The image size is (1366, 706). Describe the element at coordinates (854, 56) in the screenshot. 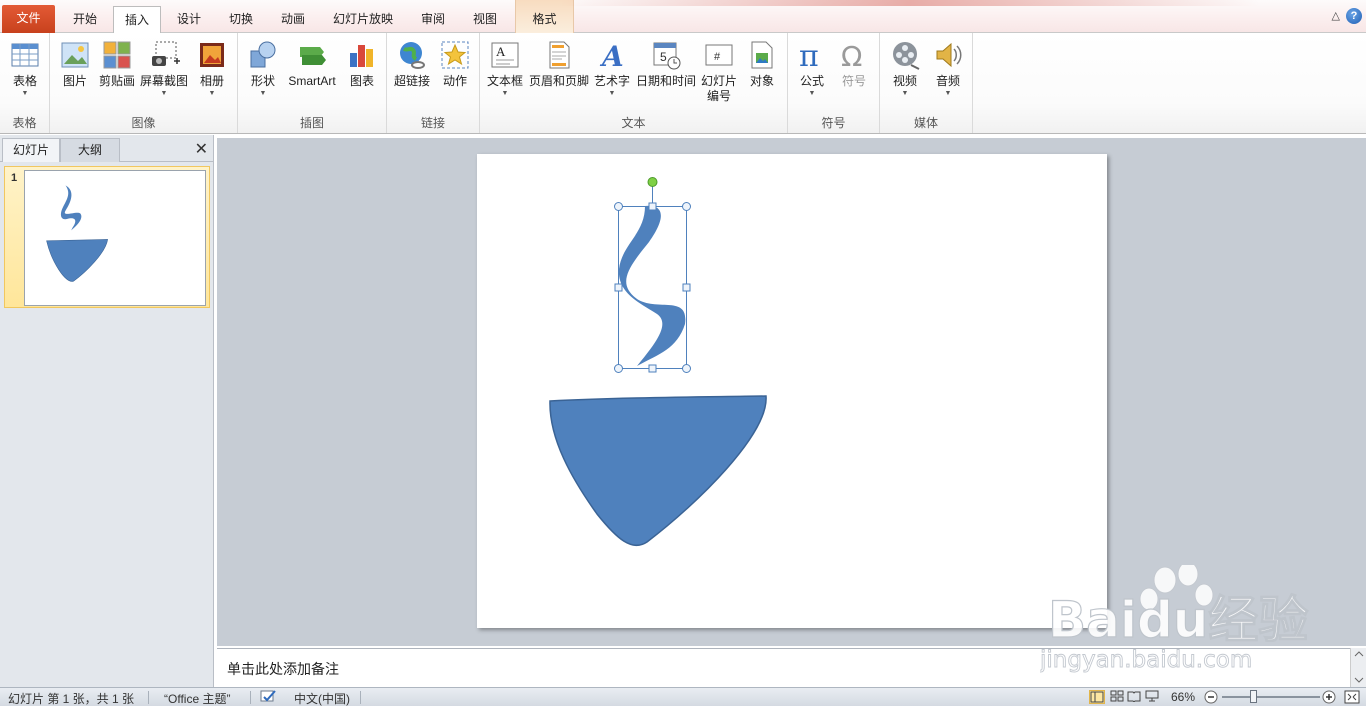

I see `omega-icon: Ω` at that location.